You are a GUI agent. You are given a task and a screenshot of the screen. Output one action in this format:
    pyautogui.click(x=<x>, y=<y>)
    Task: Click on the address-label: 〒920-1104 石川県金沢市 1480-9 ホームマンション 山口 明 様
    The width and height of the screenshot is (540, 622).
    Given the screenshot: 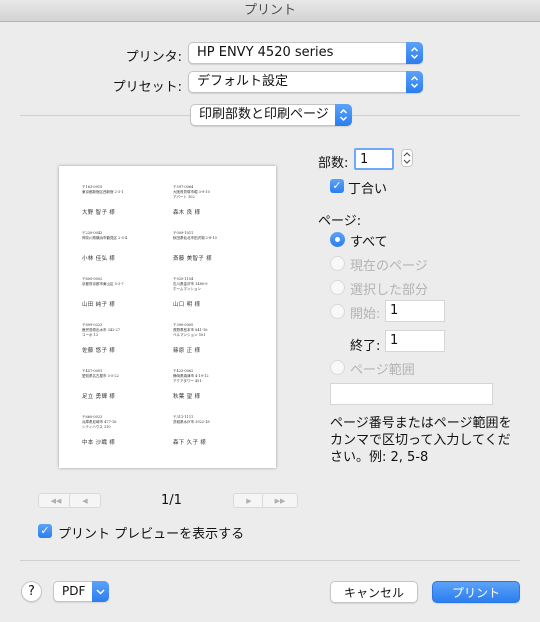 What is the action you would take?
    pyautogui.click(x=220, y=292)
    